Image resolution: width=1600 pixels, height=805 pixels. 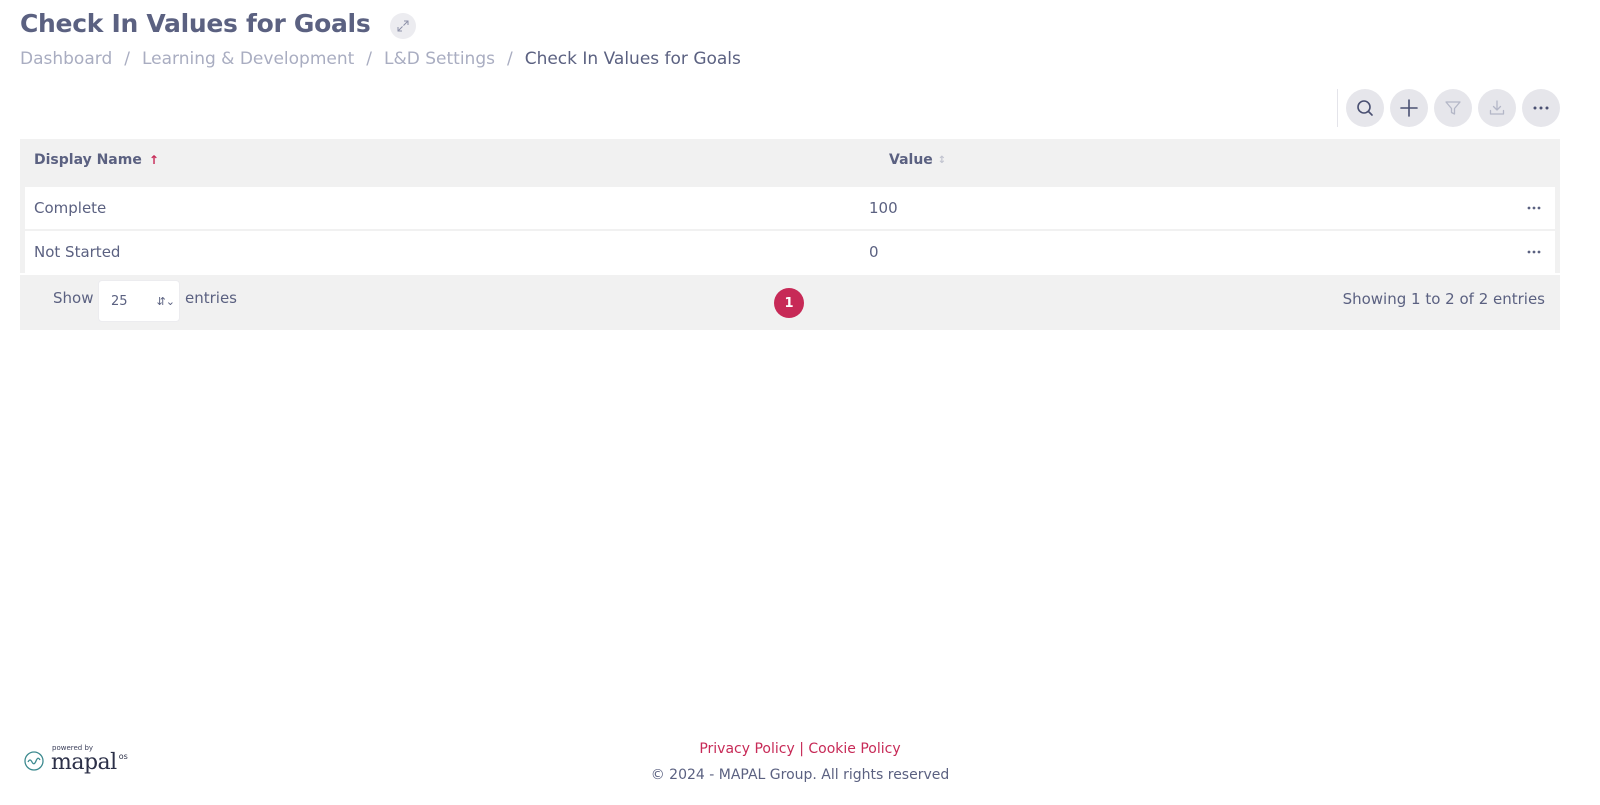 What do you see at coordinates (790, 208) in the screenshot?
I see `table-row: Complete 100` at bounding box center [790, 208].